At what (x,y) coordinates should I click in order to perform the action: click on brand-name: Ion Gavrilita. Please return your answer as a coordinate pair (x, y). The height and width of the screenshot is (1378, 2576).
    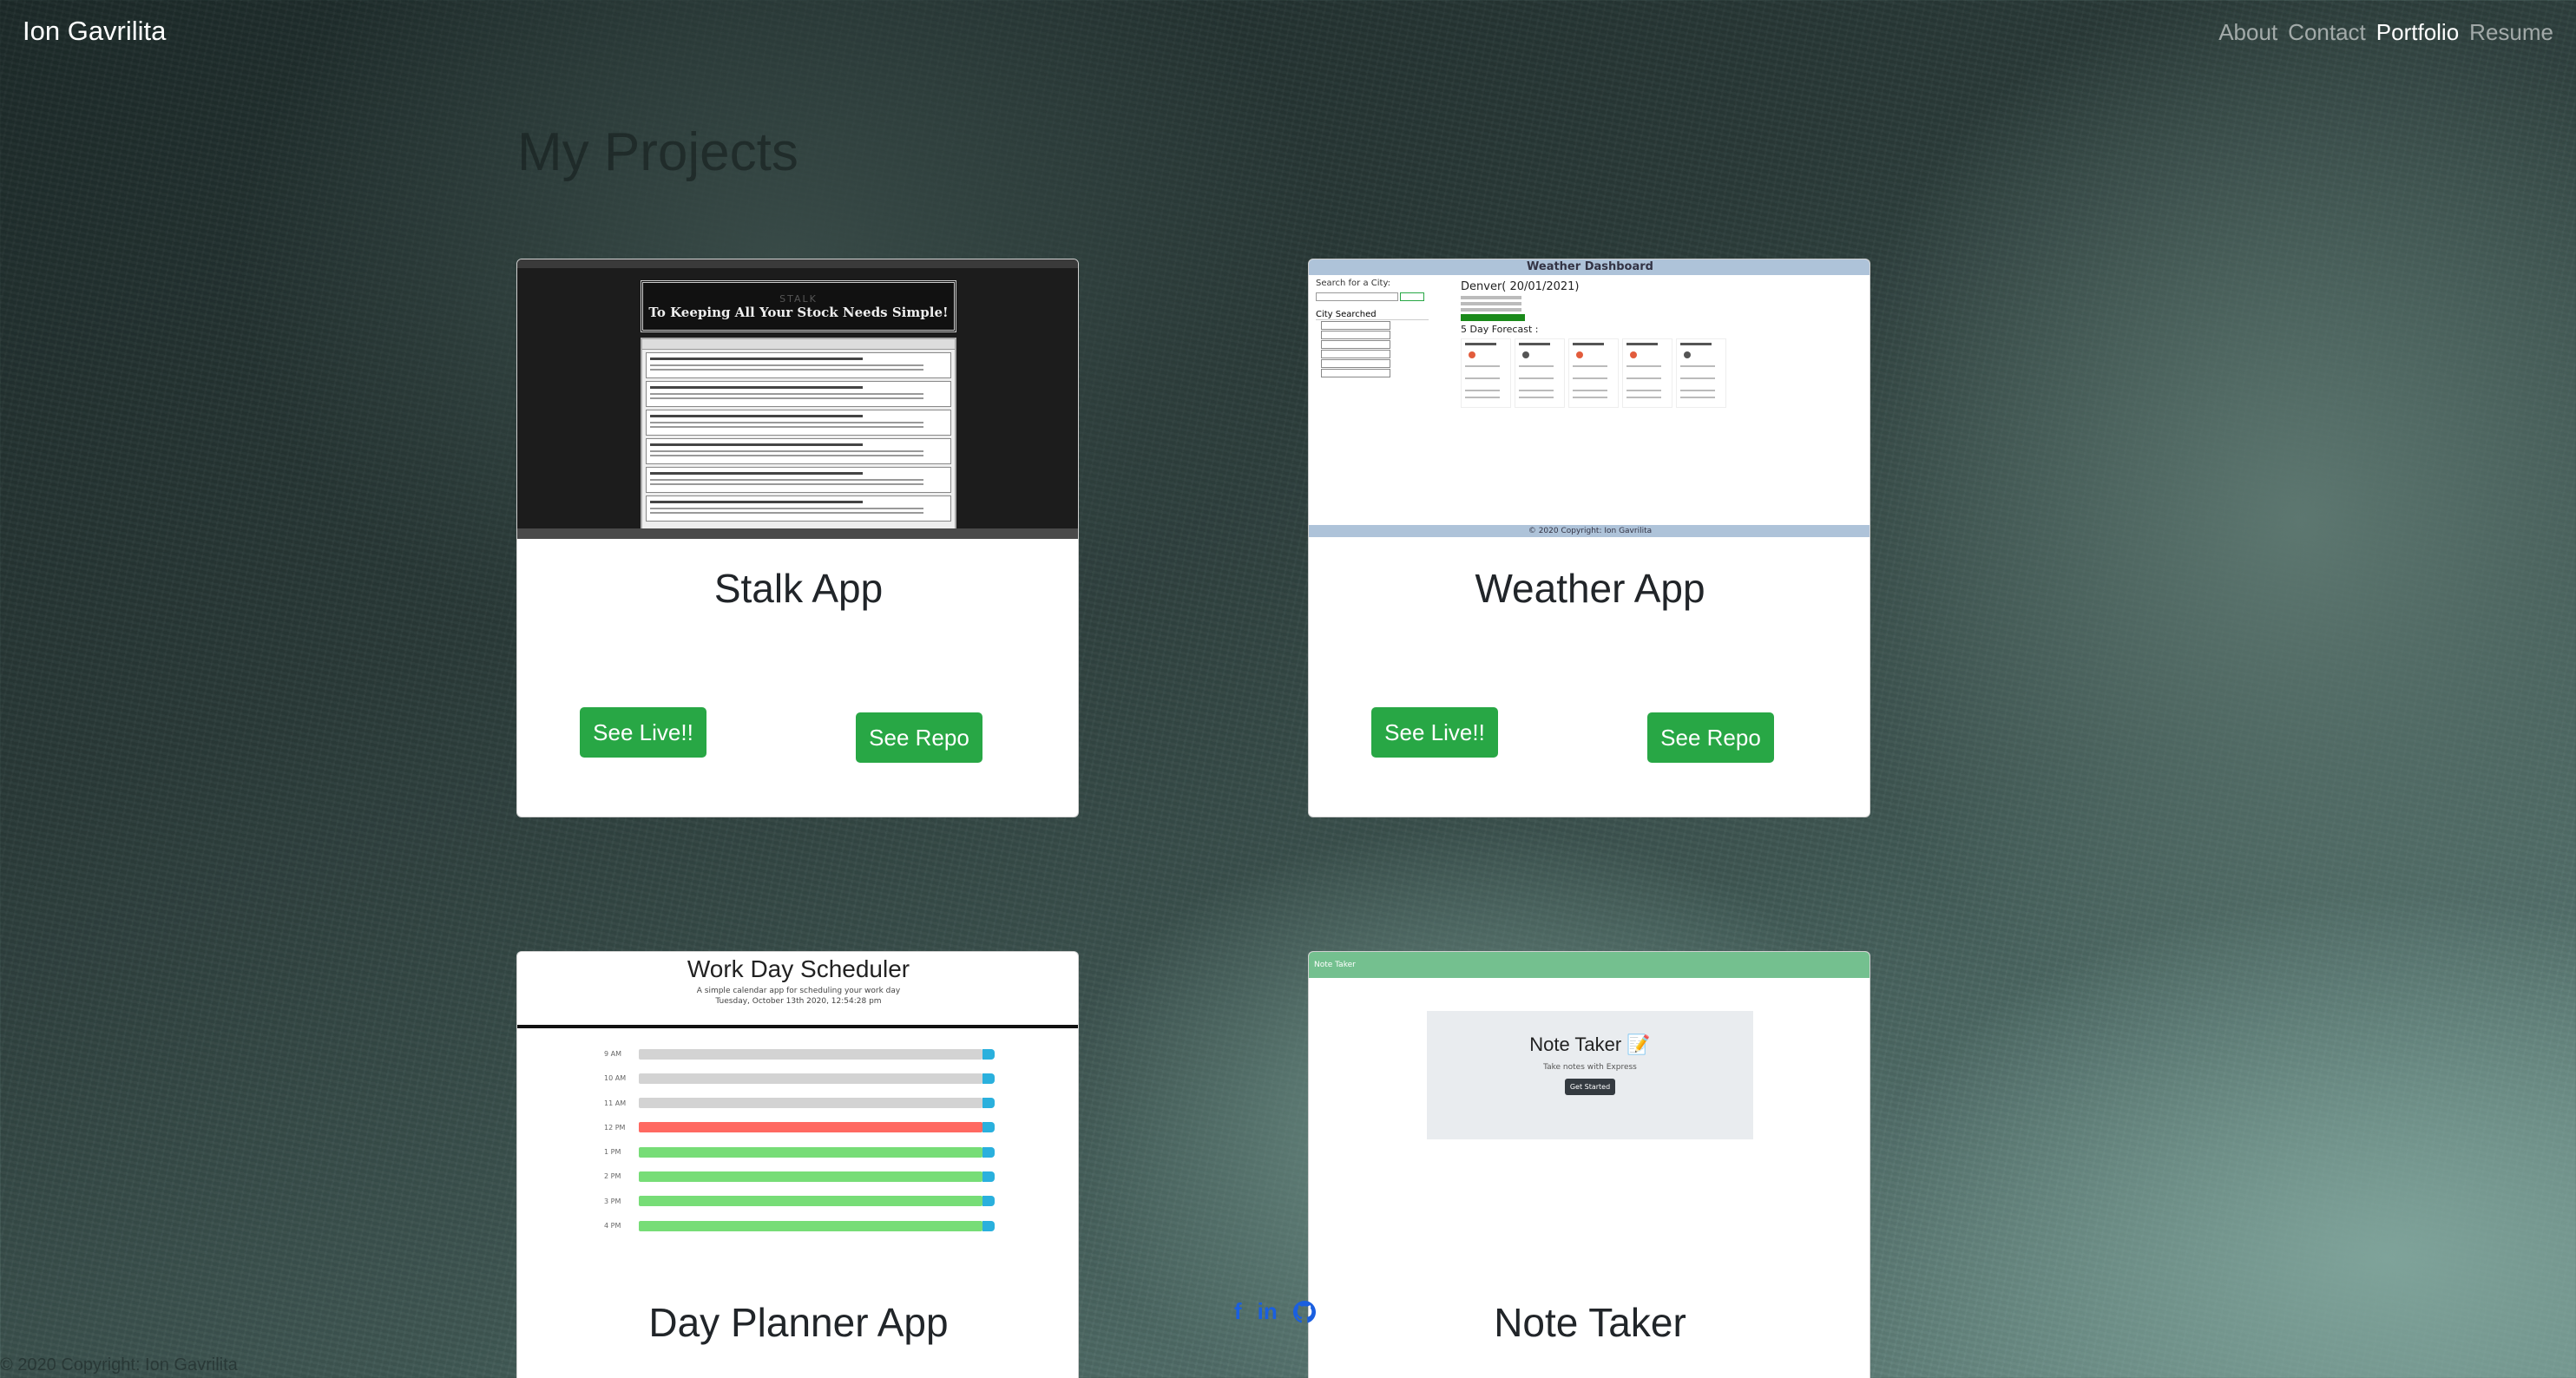
    Looking at the image, I should click on (95, 31).